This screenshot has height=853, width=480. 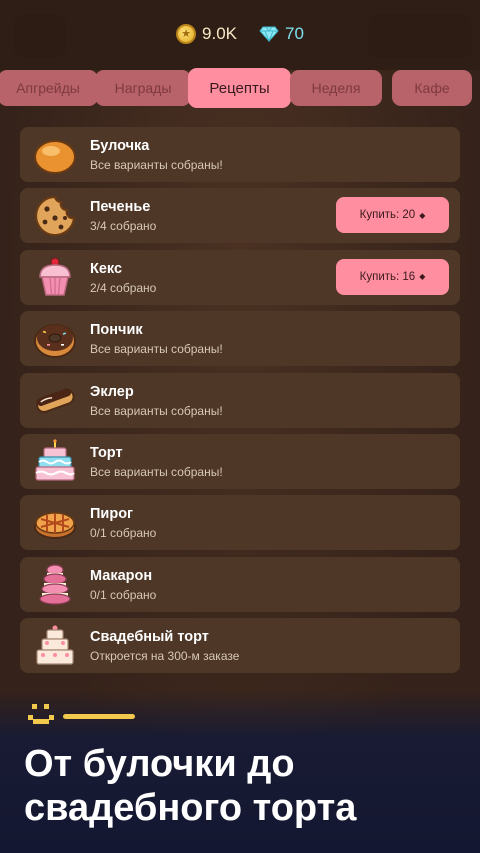 I want to click on coin-counter: 9.0K, so click(x=206, y=34).